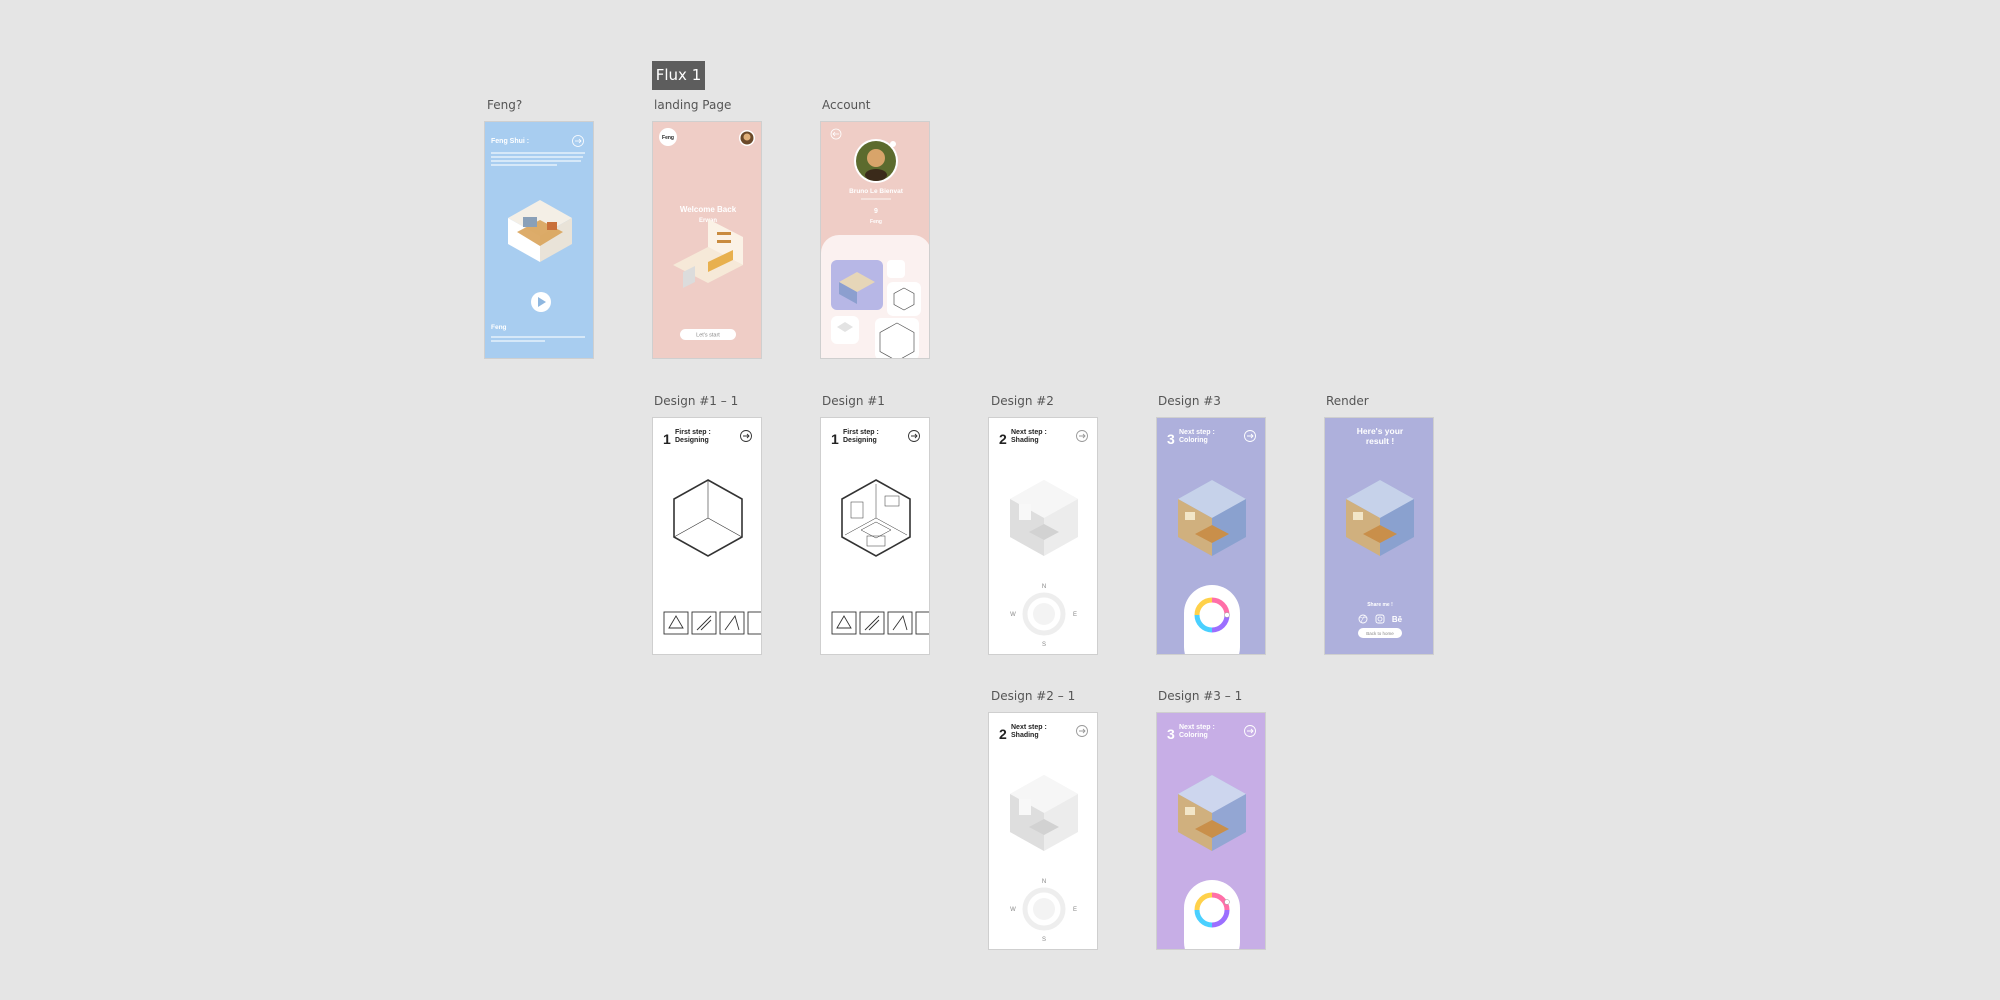 Image resolution: width=2000 pixels, height=1000 pixels. What do you see at coordinates (708, 336) in the screenshot?
I see `lets-start-label: Let's start` at bounding box center [708, 336].